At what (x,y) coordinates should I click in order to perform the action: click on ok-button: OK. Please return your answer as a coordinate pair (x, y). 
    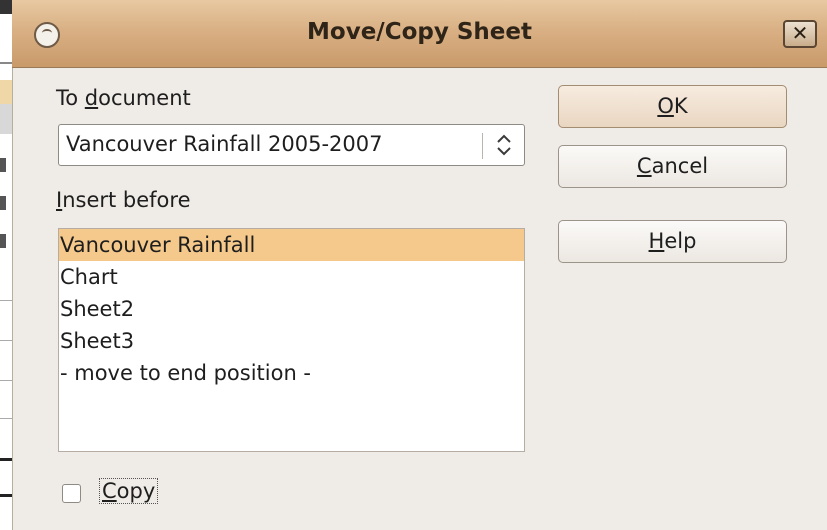
    Looking at the image, I should click on (672, 106).